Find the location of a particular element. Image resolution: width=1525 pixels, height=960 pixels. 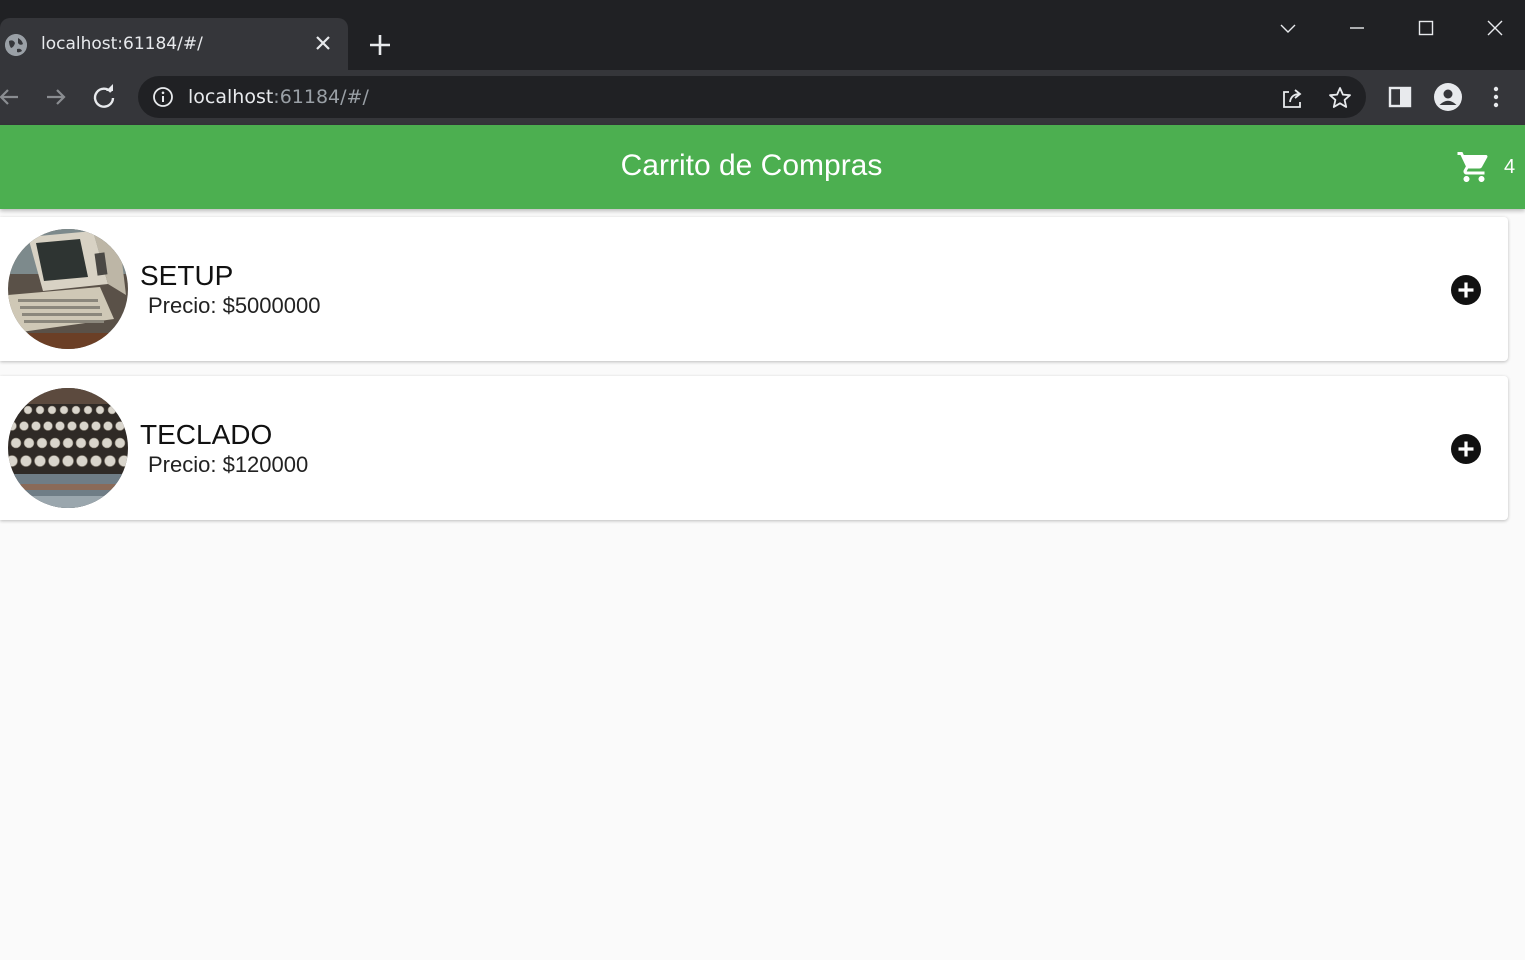

browser-tab: localhost:61184/#/ is located at coordinates (174, 44).